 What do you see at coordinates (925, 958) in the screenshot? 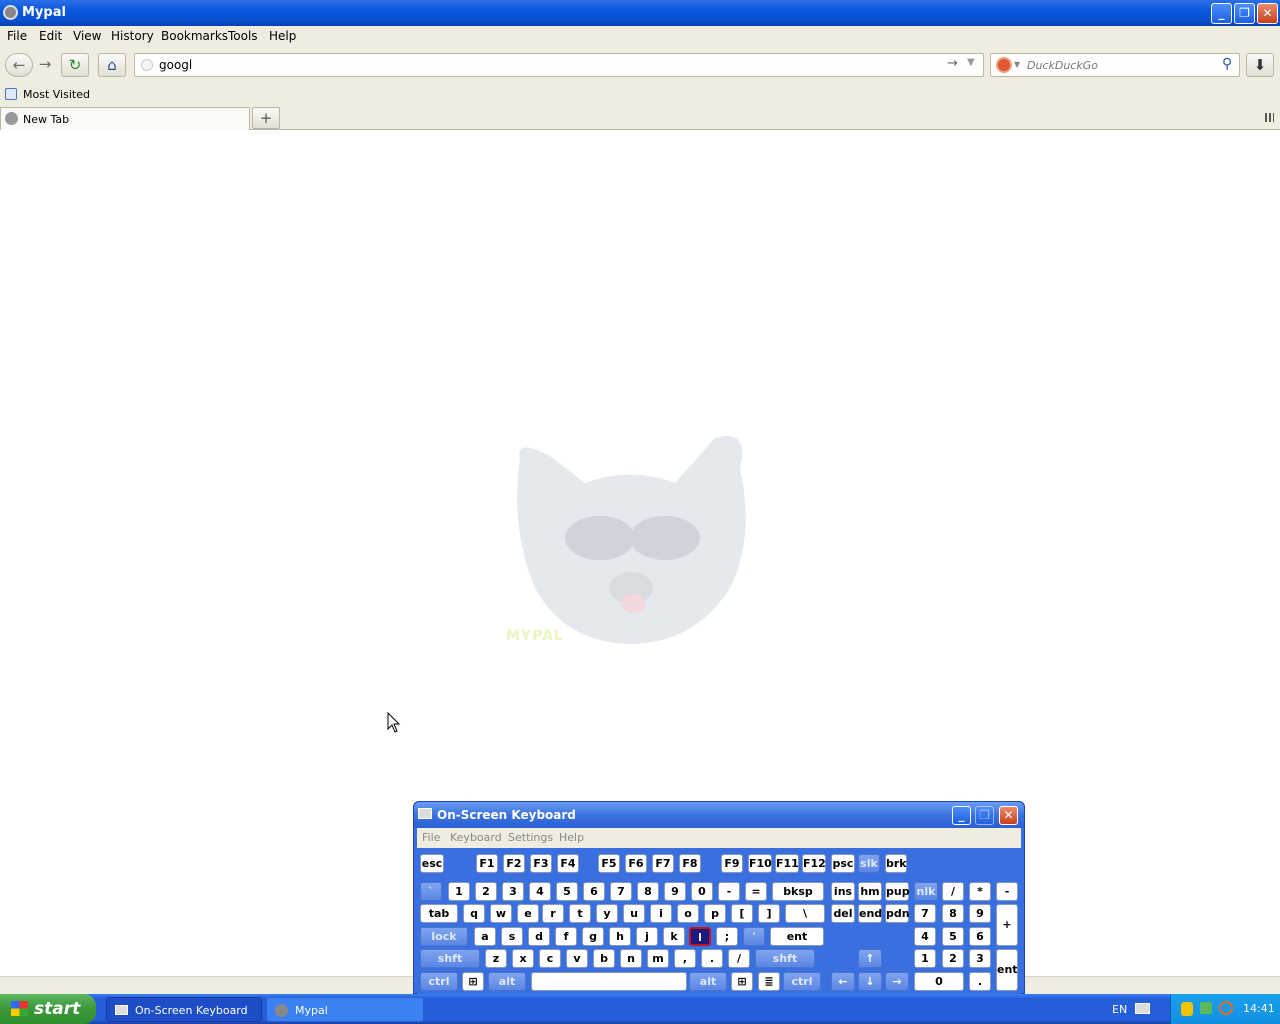
I see `osk-key-shift-12: 1` at bounding box center [925, 958].